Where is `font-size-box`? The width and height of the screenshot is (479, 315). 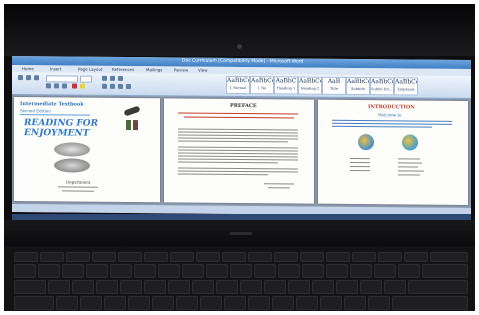 font-size-box is located at coordinates (86, 79).